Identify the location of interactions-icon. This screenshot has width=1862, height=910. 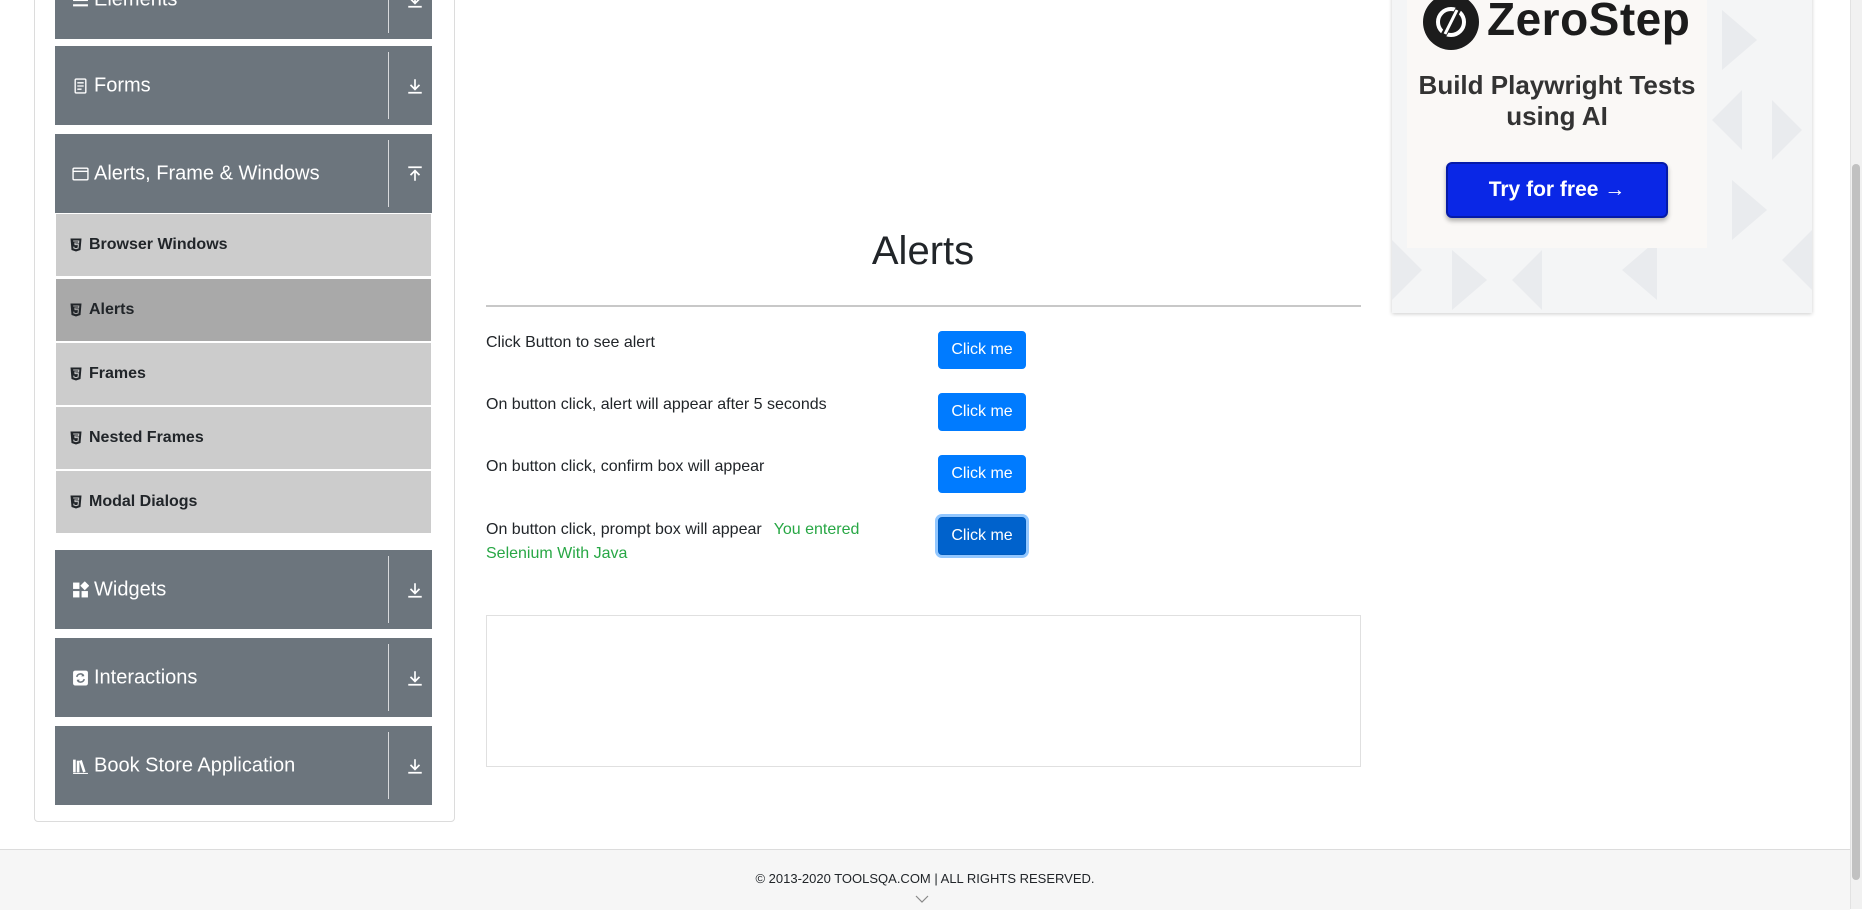
(80, 677).